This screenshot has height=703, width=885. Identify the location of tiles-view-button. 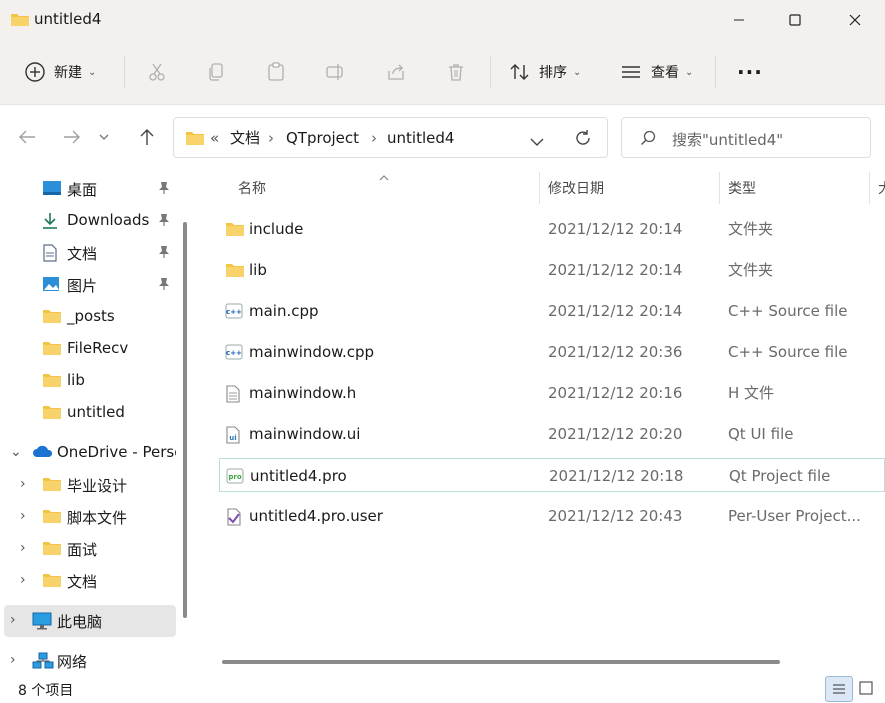
(866, 688).